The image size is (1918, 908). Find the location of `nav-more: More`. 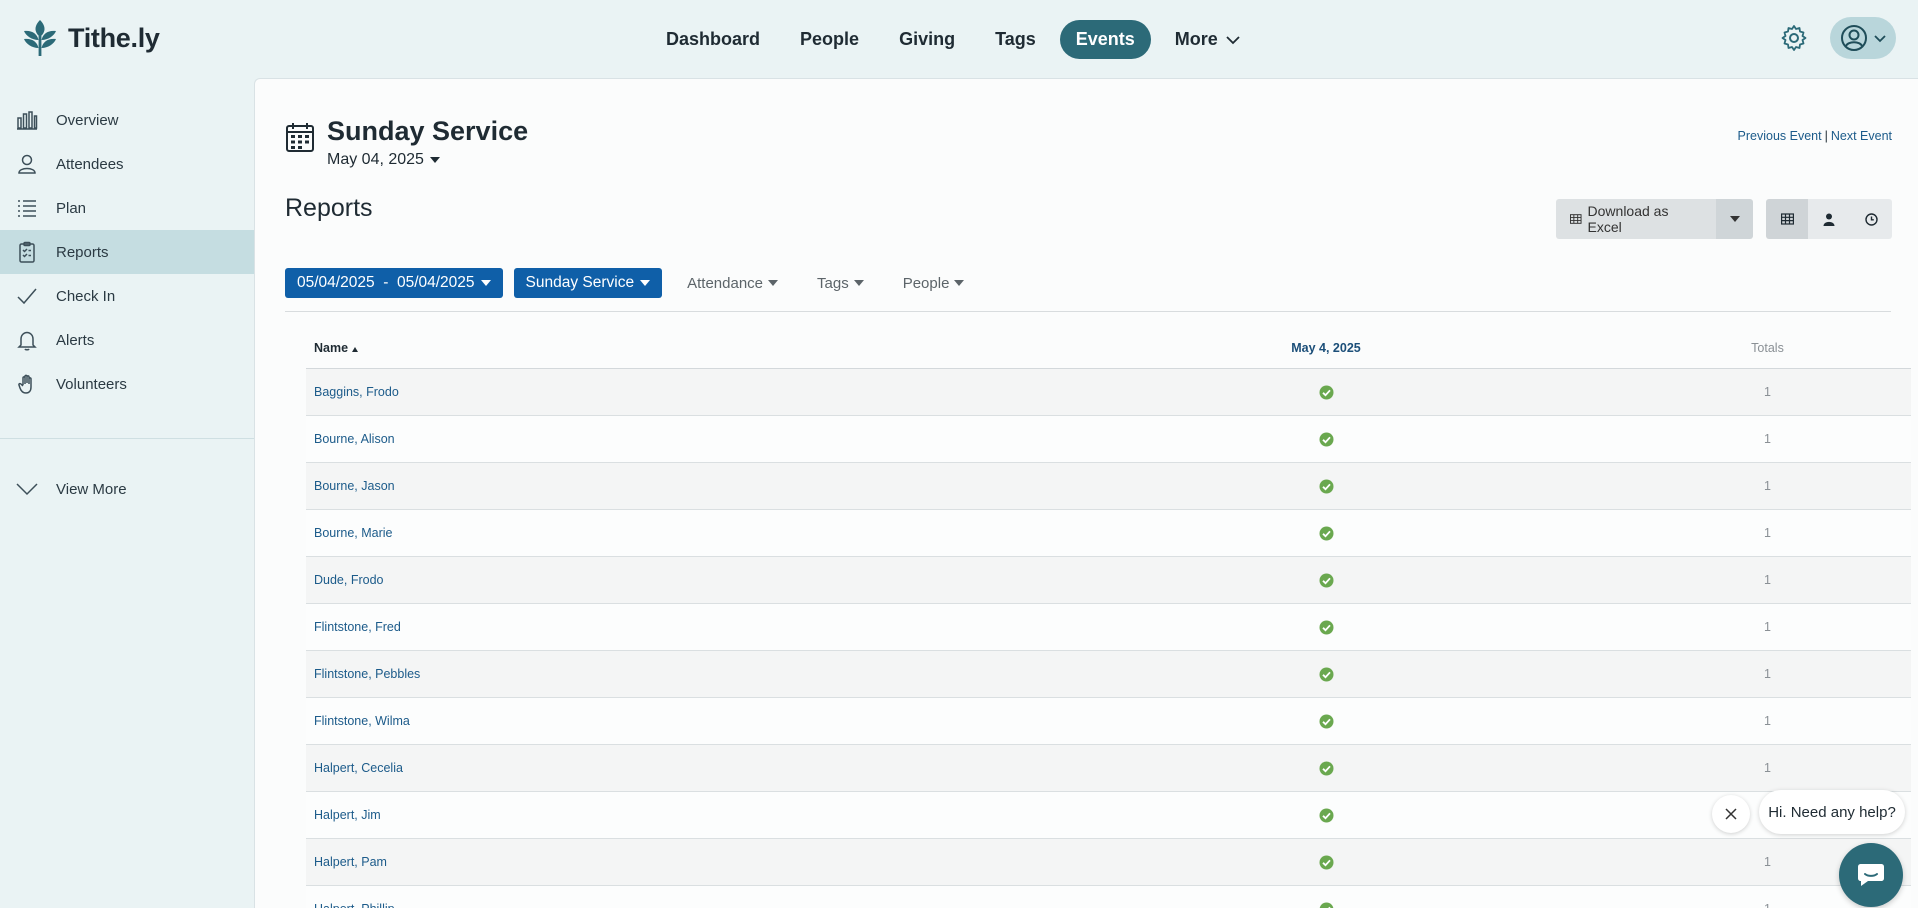

nav-more: More is located at coordinates (1208, 39).